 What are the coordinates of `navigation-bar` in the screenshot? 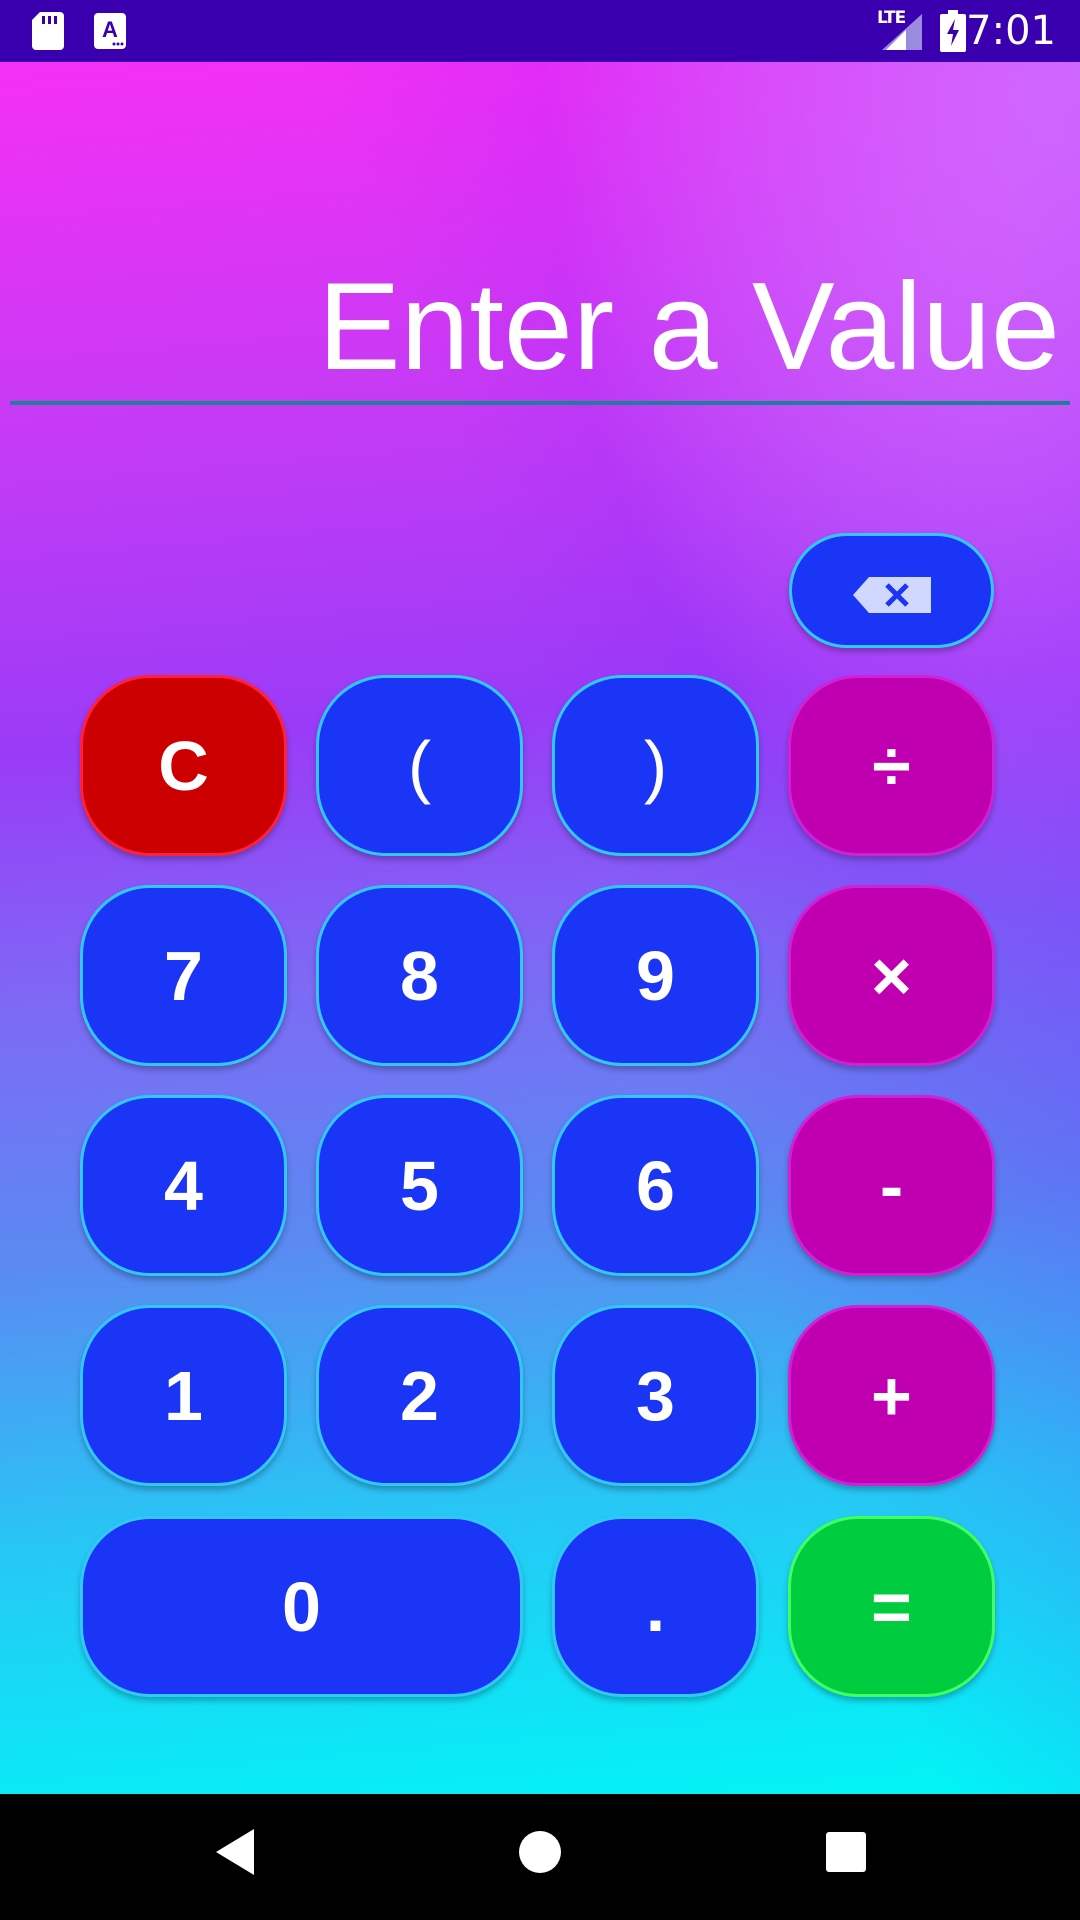 It's located at (540, 1857).